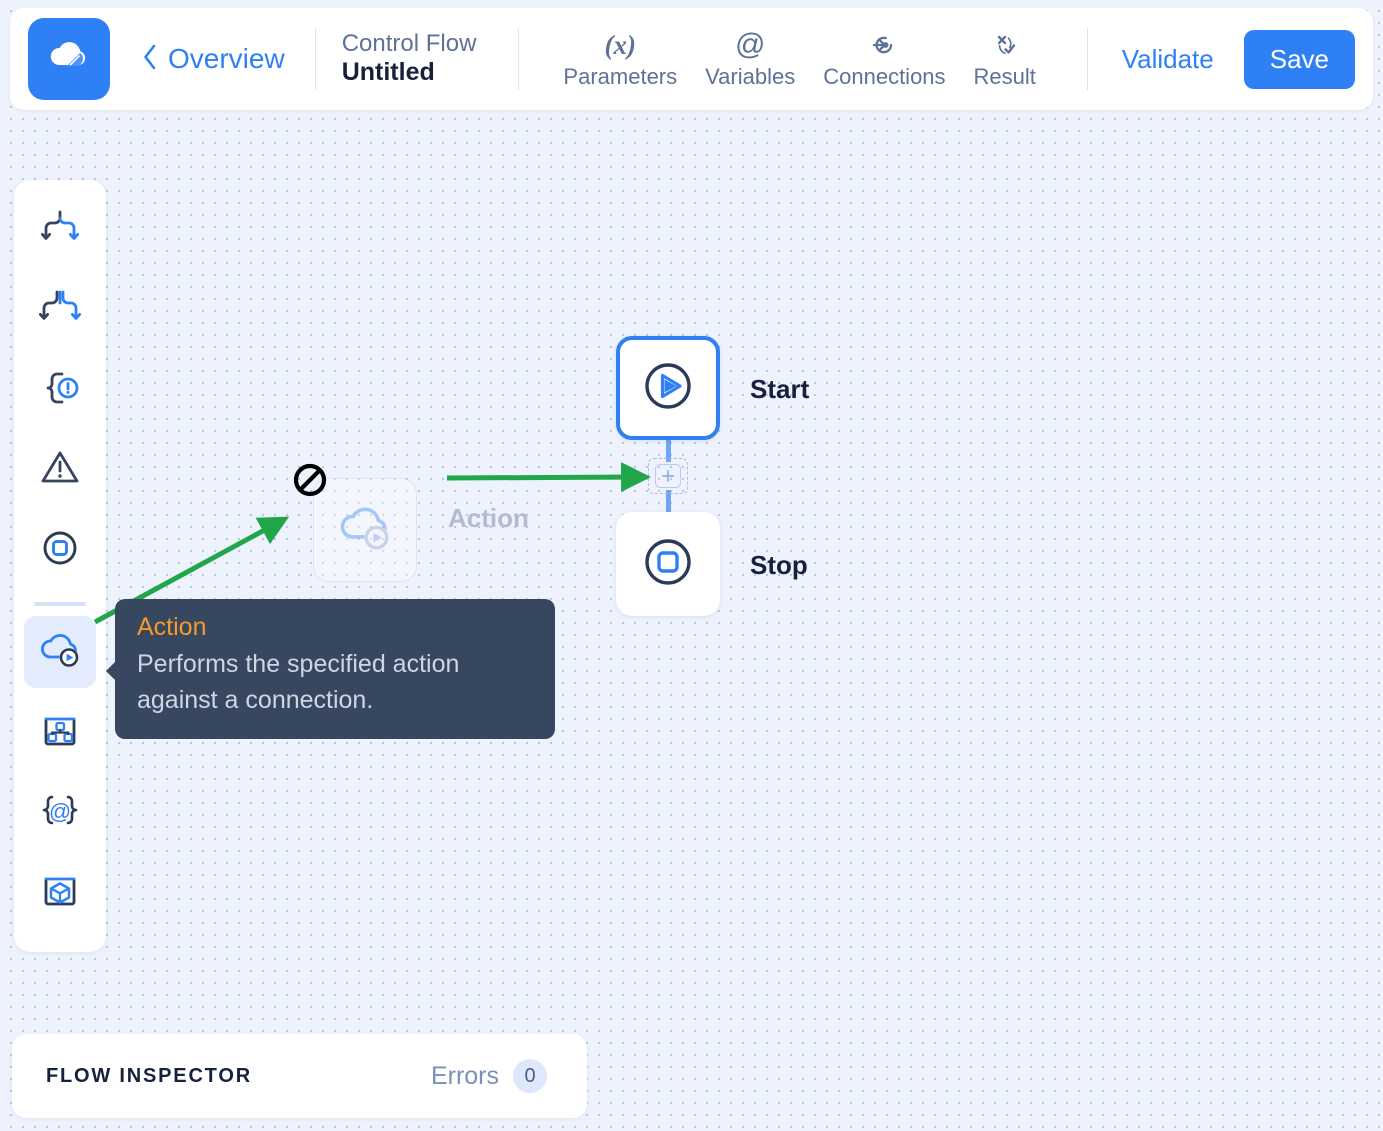  What do you see at coordinates (488, 518) in the screenshot?
I see `drag-ghost-label: Action` at bounding box center [488, 518].